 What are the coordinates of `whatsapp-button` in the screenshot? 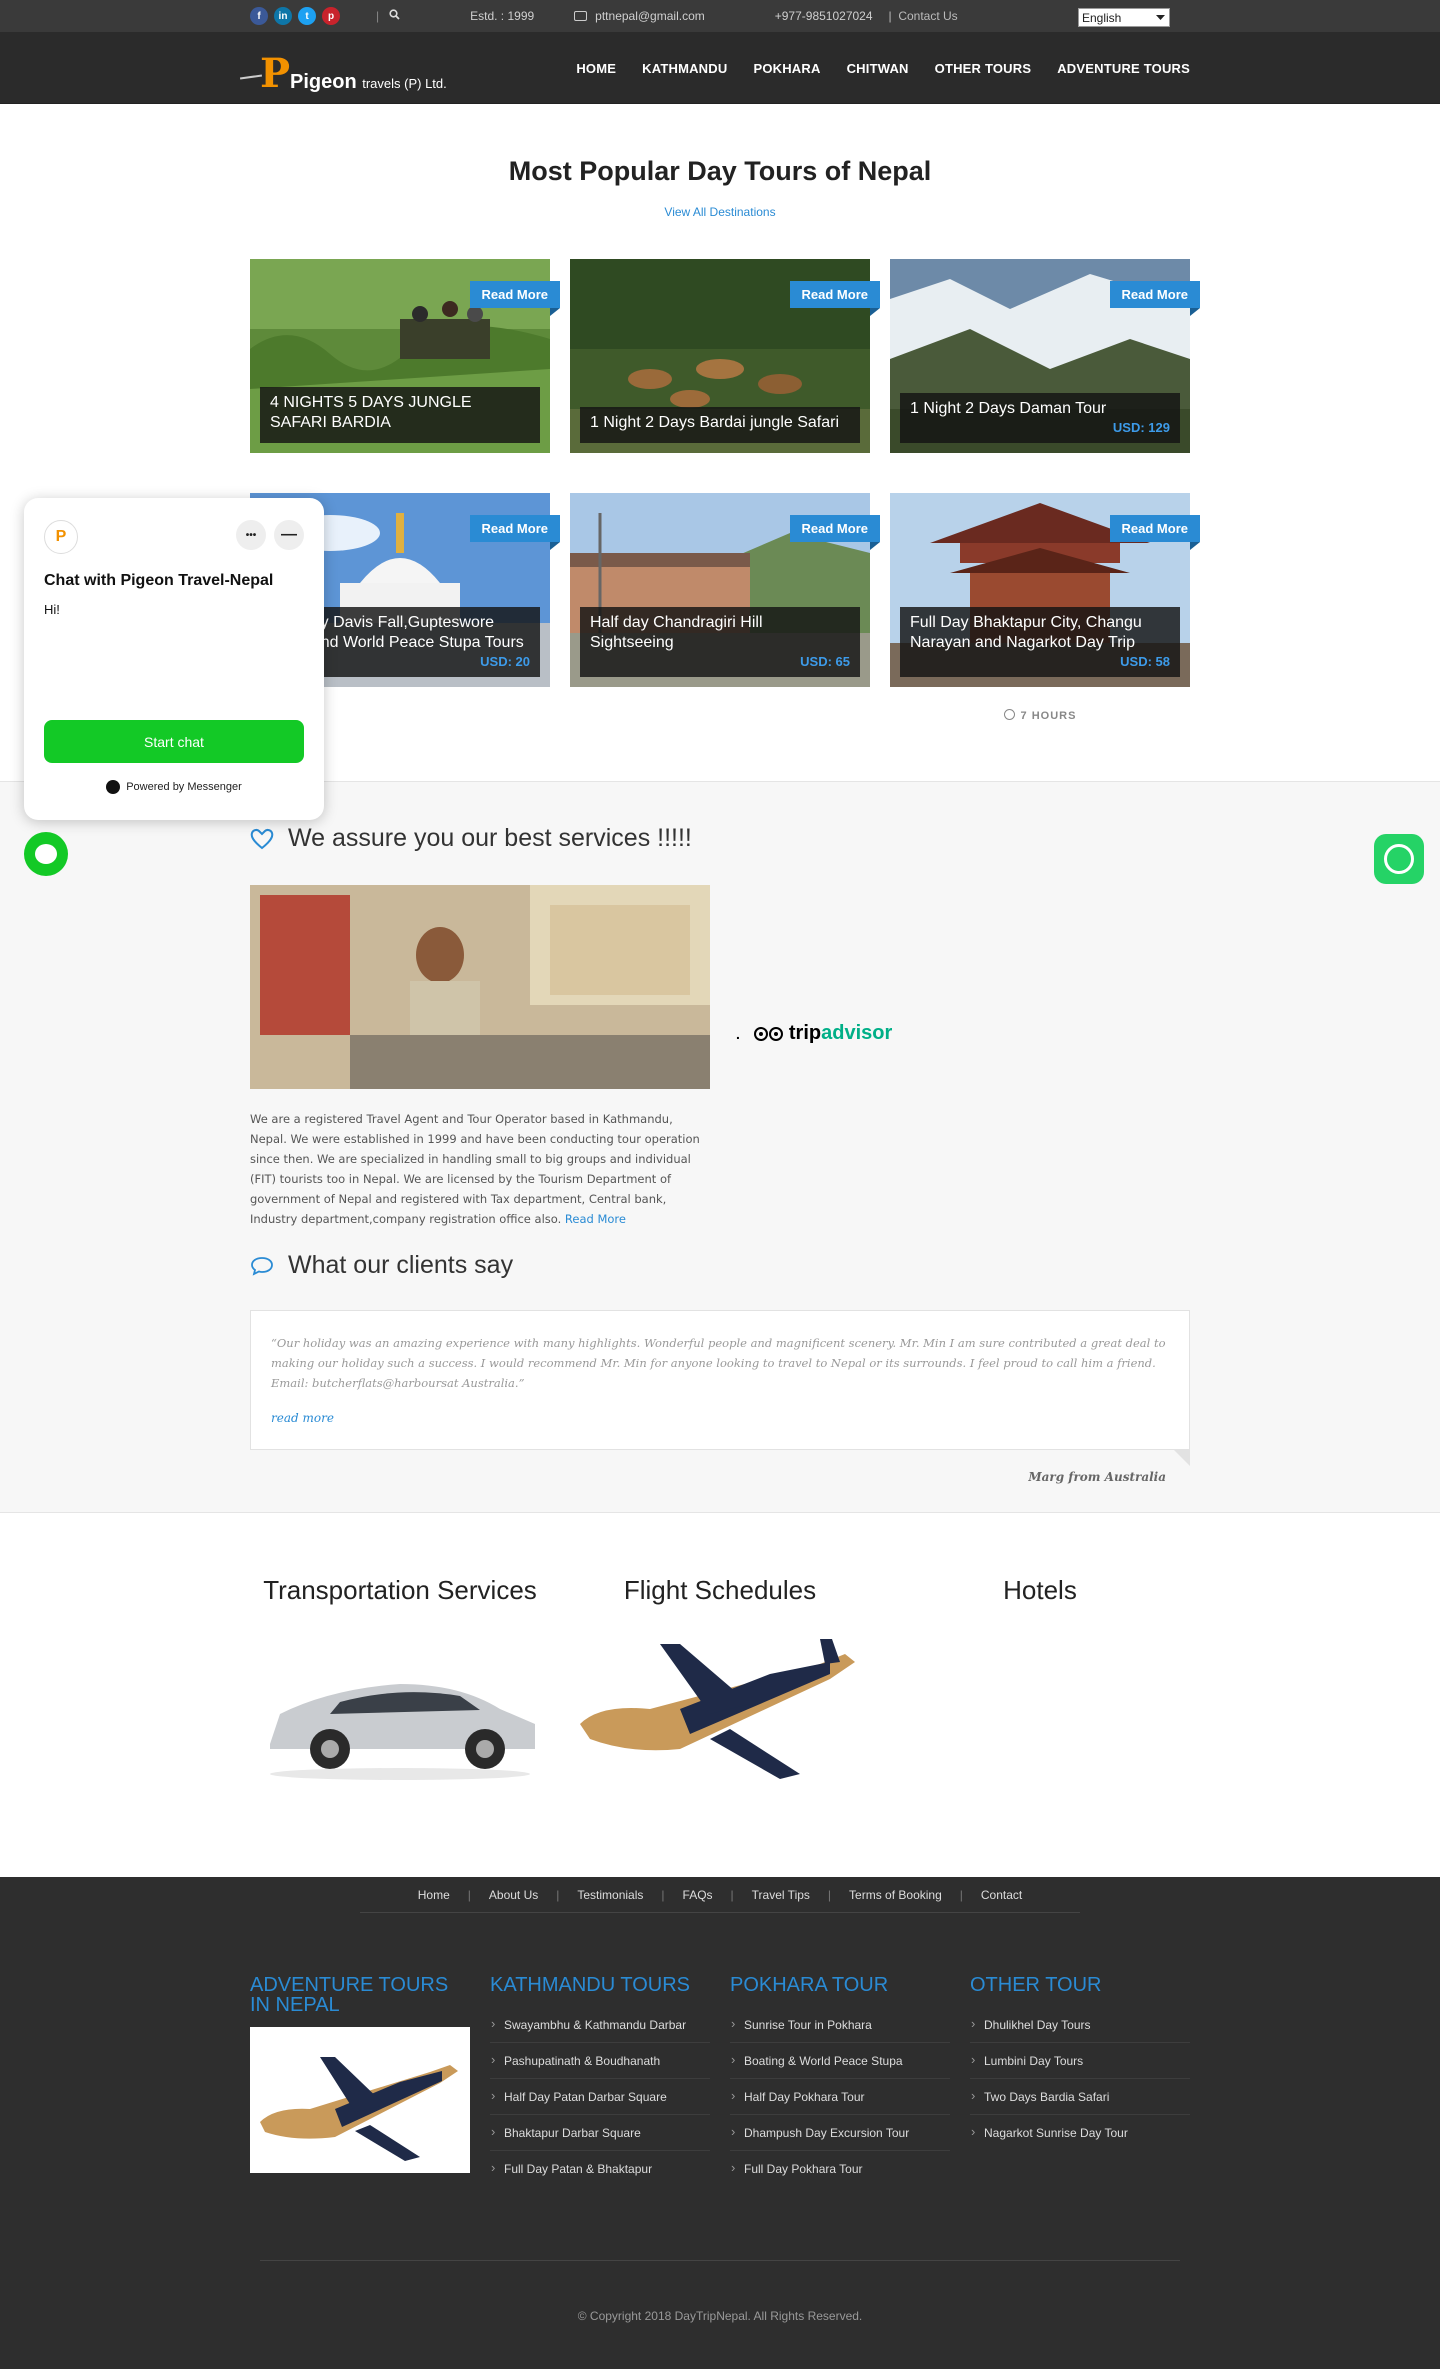 It's located at (1399, 859).